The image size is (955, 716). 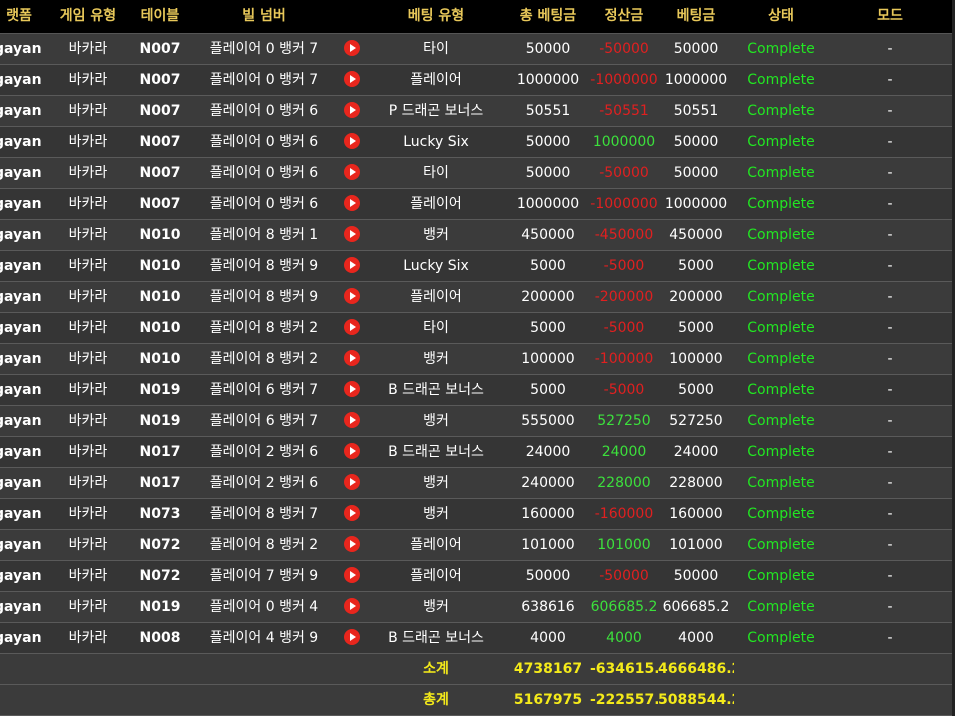 I want to click on col-table: 테이블, so click(x=160, y=17).